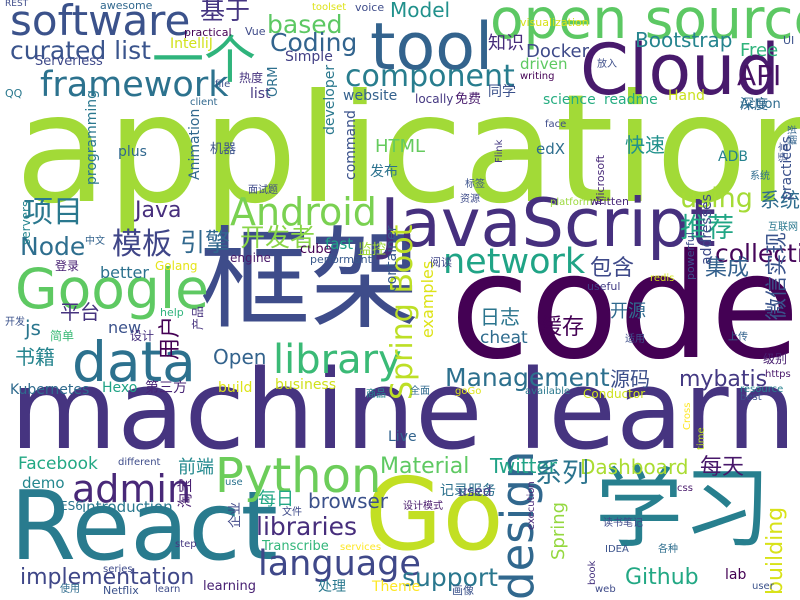 This screenshot has width=800, height=600. I want to click on cloud-word: use, so click(234, 482).